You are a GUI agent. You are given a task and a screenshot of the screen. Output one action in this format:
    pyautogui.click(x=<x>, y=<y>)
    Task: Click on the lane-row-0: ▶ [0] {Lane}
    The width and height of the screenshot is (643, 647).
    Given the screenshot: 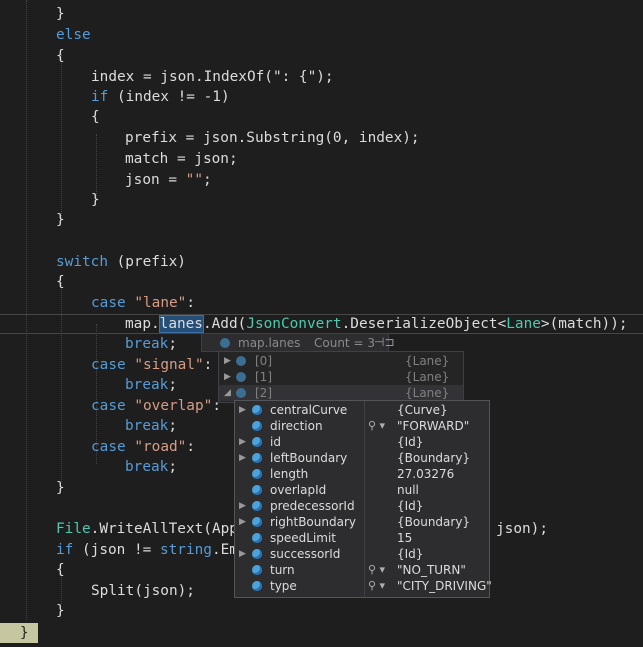 What is the action you would take?
    pyautogui.click(x=341, y=361)
    